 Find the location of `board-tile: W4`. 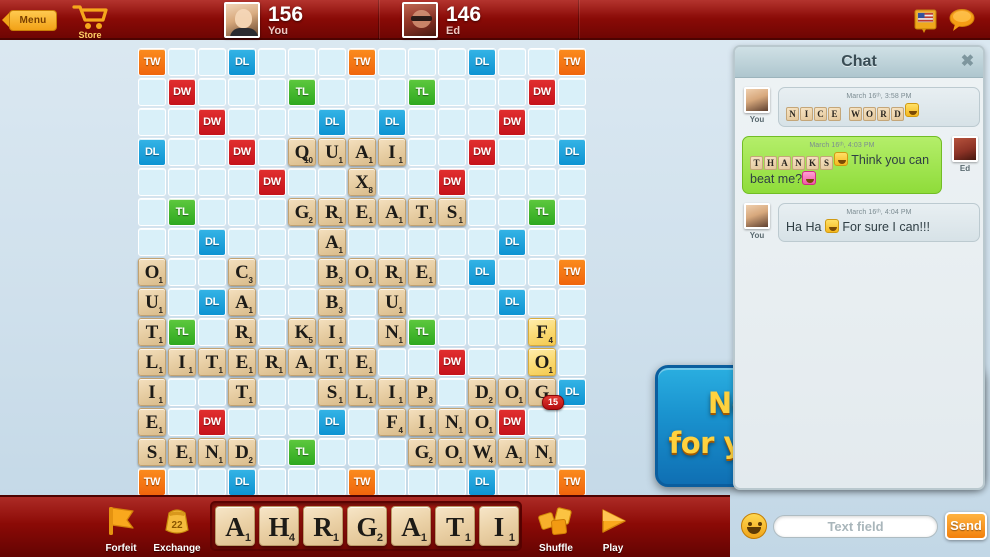

board-tile: W4 is located at coordinates (482, 452).